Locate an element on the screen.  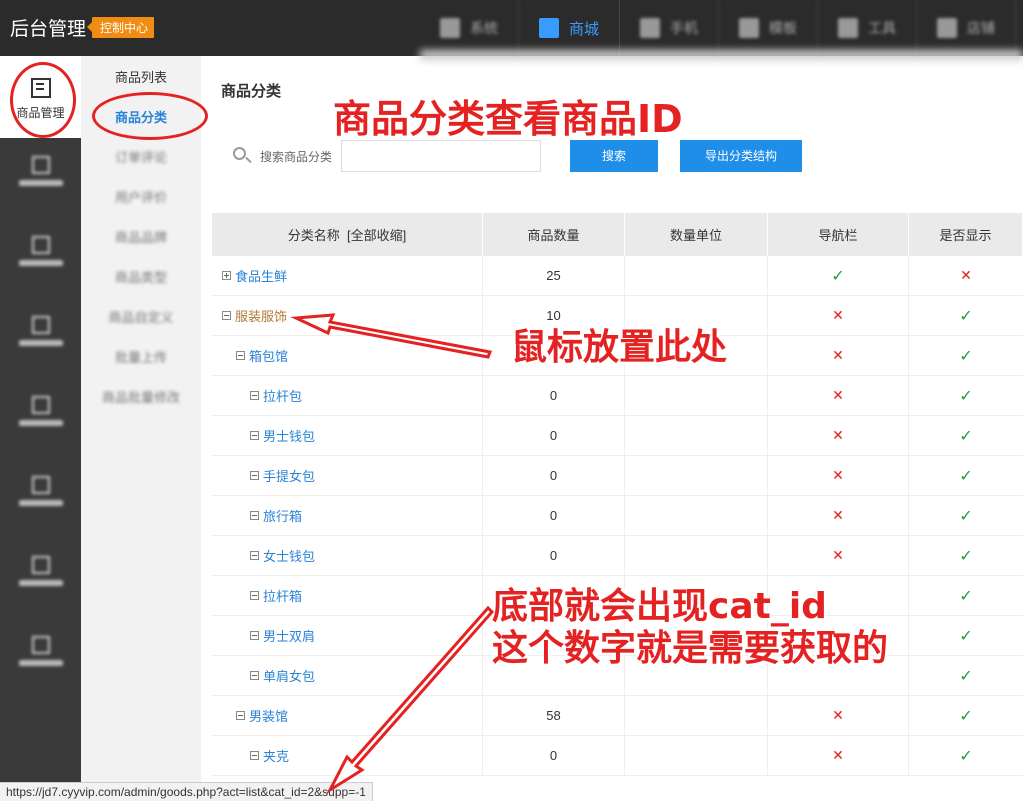
top-nav-item: 模板 is located at coordinates (769, 28).